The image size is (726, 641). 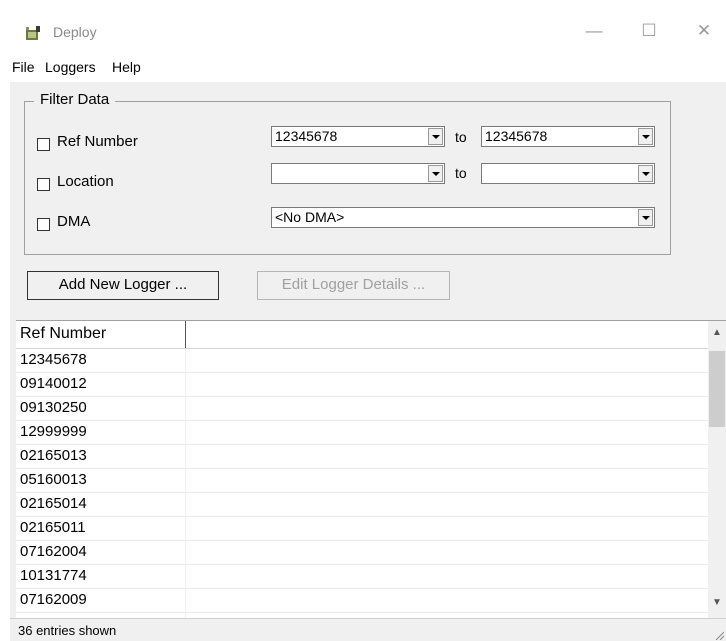 I want to click on location-label: Location, so click(x=85, y=181).